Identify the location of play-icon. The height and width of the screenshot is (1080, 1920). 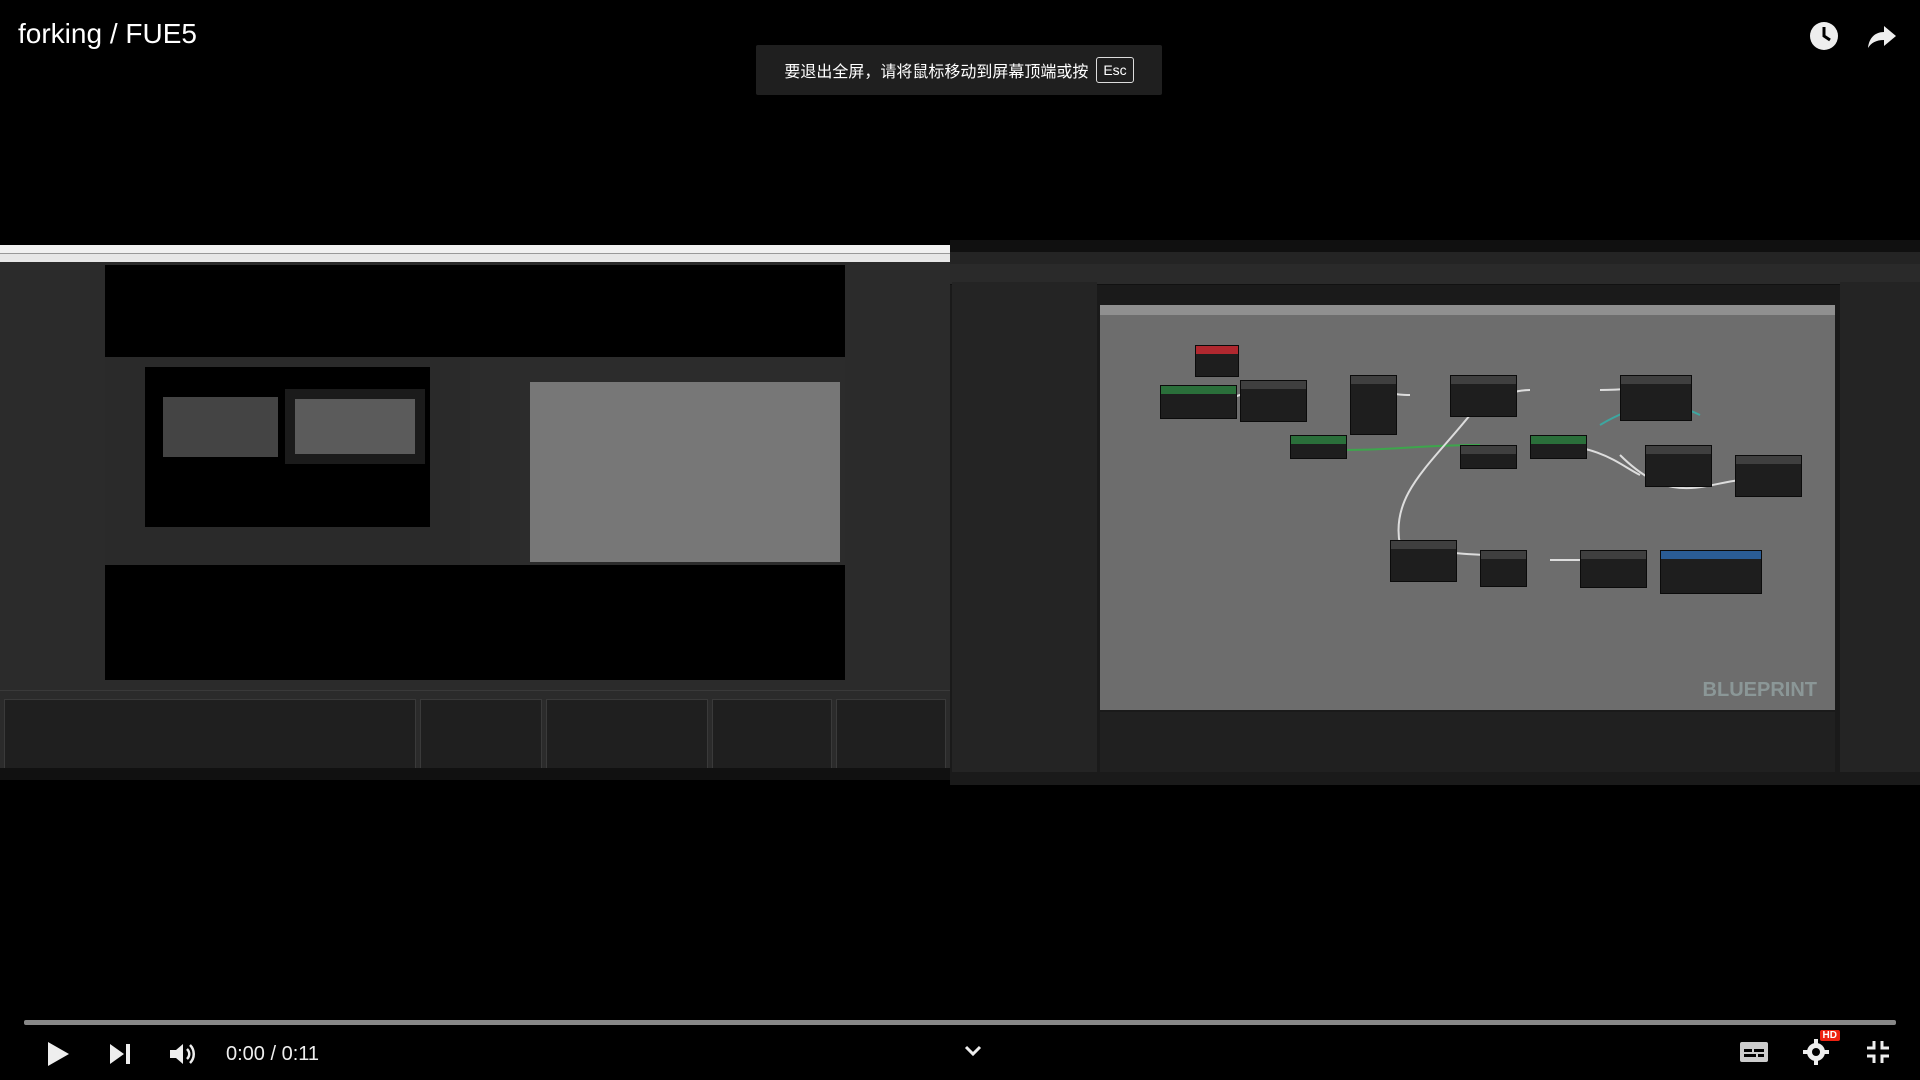
(58, 1054).